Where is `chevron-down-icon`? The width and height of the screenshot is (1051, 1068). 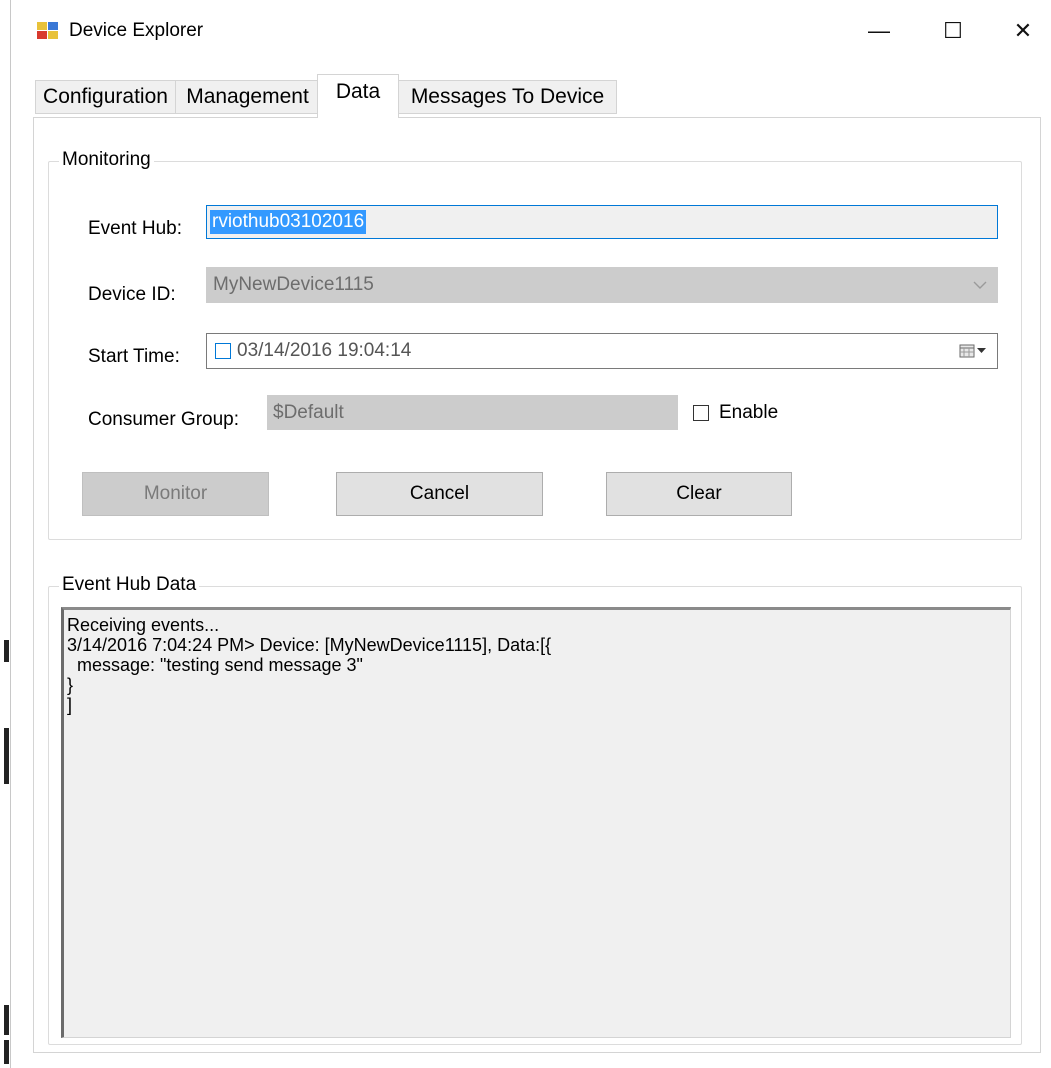 chevron-down-icon is located at coordinates (980, 285).